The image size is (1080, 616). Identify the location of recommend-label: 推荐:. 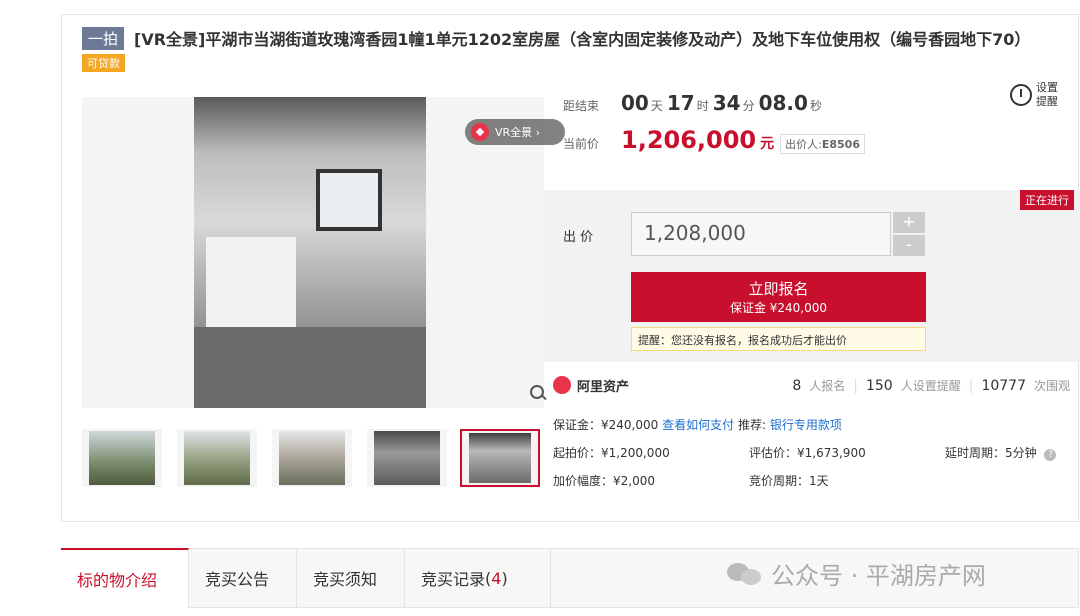
(751, 425).